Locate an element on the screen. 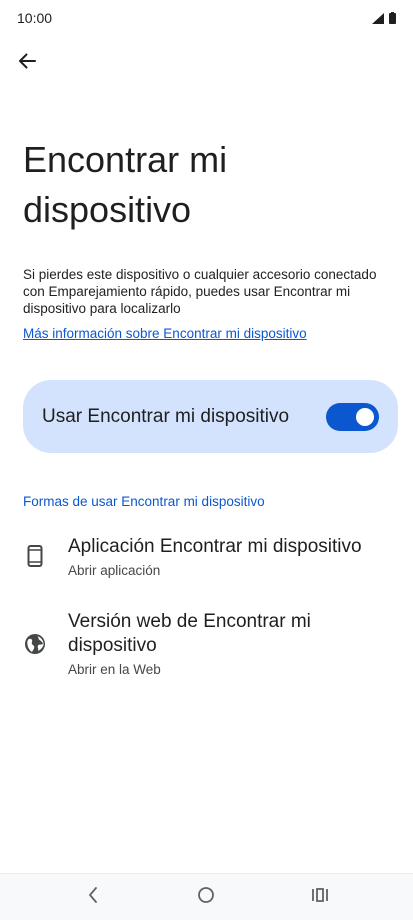  globe-icon is located at coordinates (35, 644).